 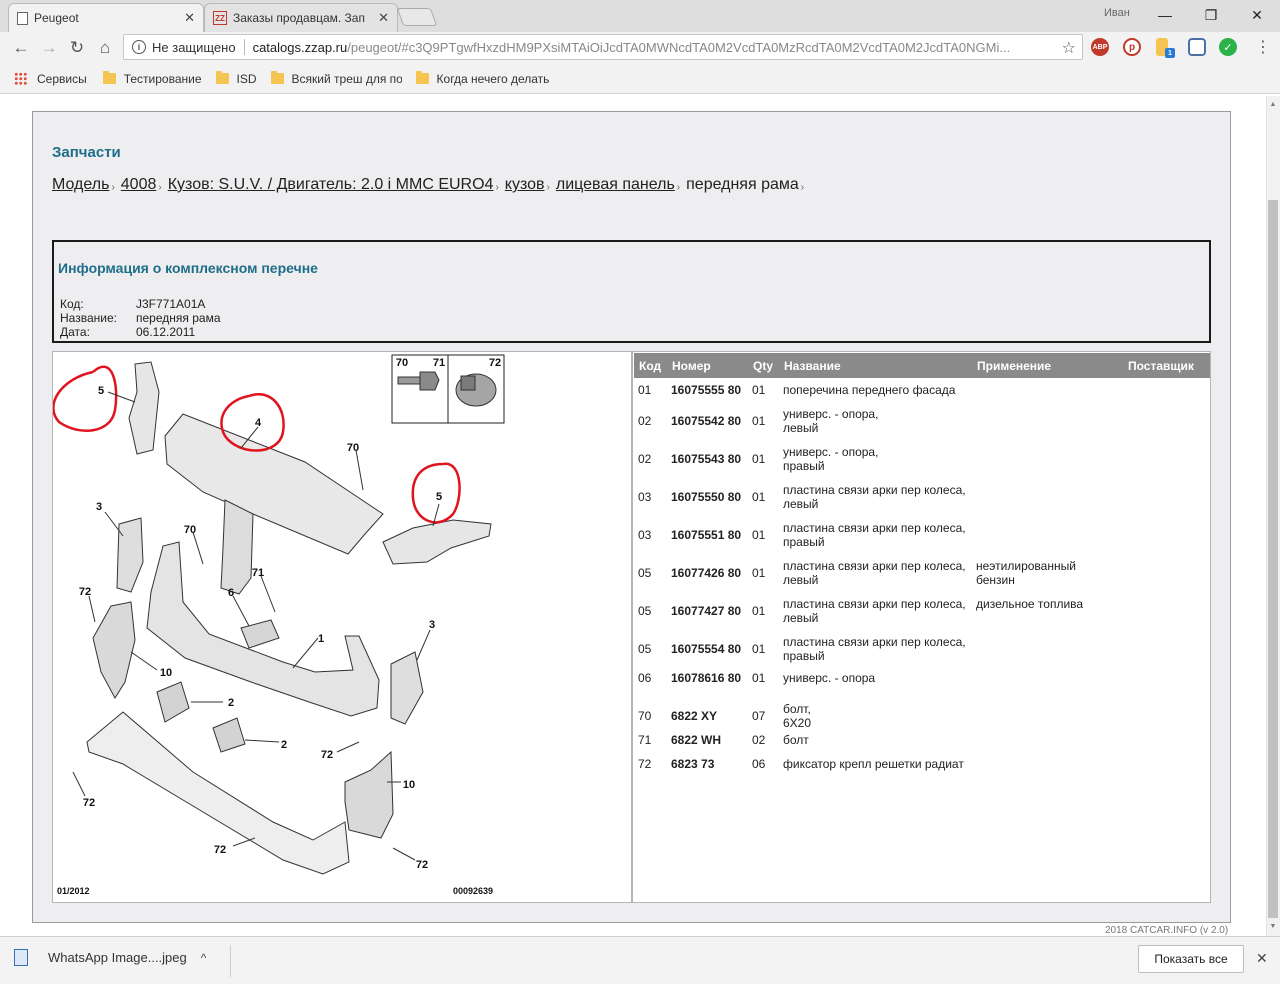 What do you see at coordinates (1197, 47) in the screenshot?
I see `drive-extension-icon` at bounding box center [1197, 47].